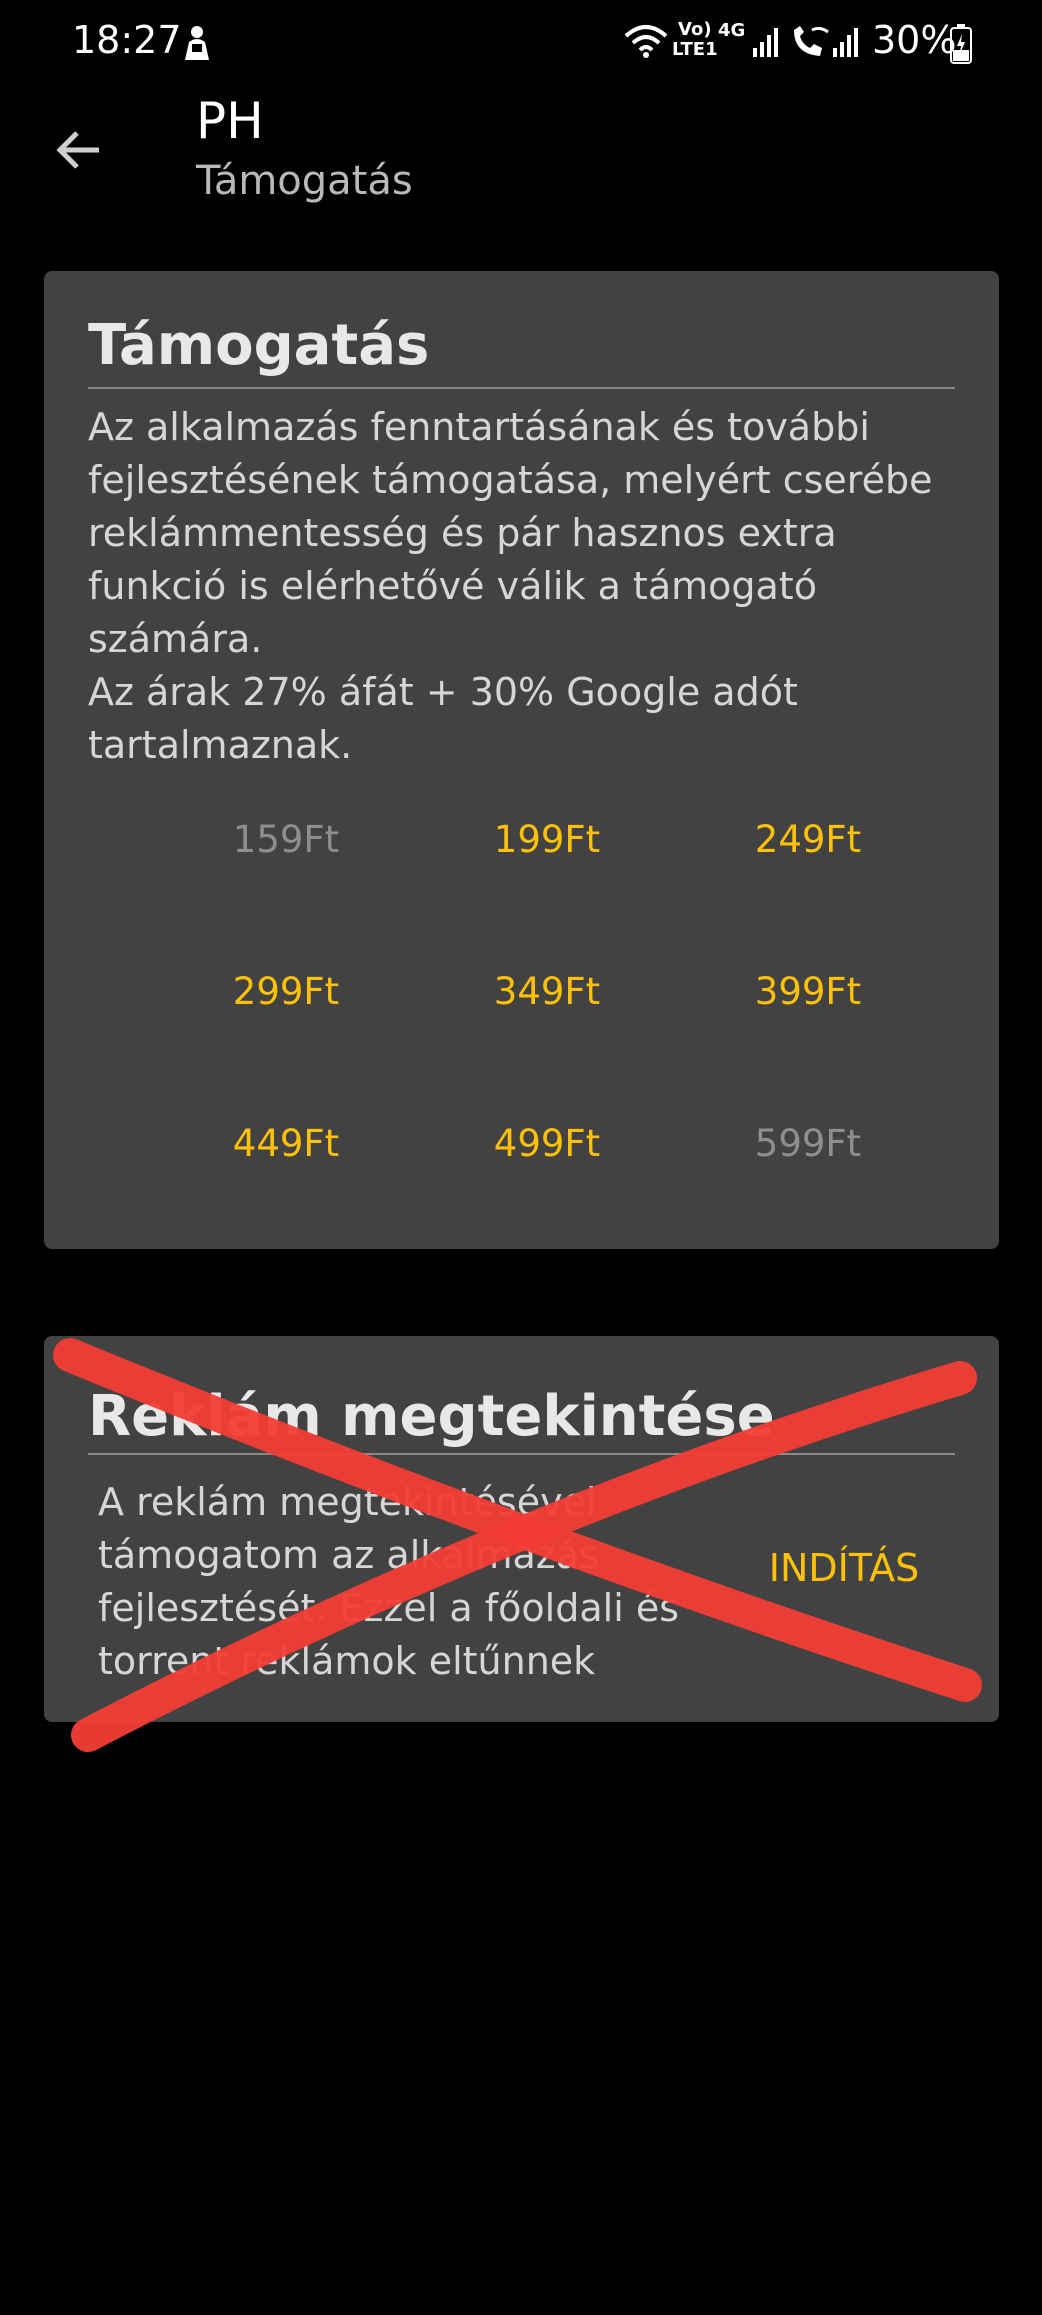  What do you see at coordinates (914, 40) in the screenshot?
I see `battery-percentage: 30%` at bounding box center [914, 40].